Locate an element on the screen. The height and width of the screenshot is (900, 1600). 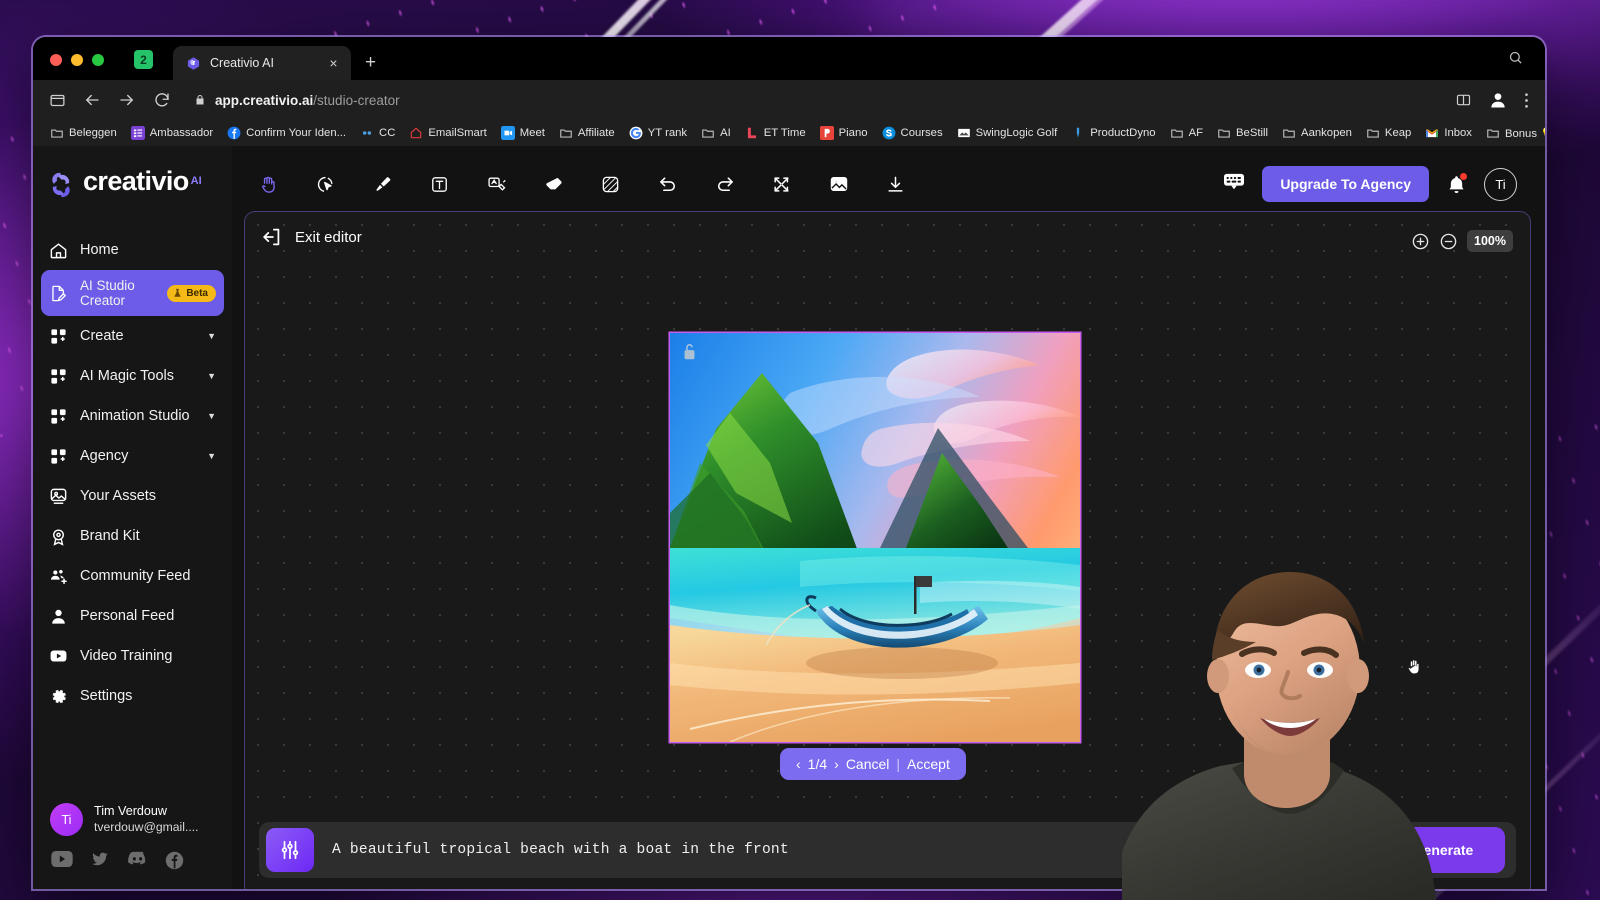
feedback-icon is located at coordinates (1234, 184).